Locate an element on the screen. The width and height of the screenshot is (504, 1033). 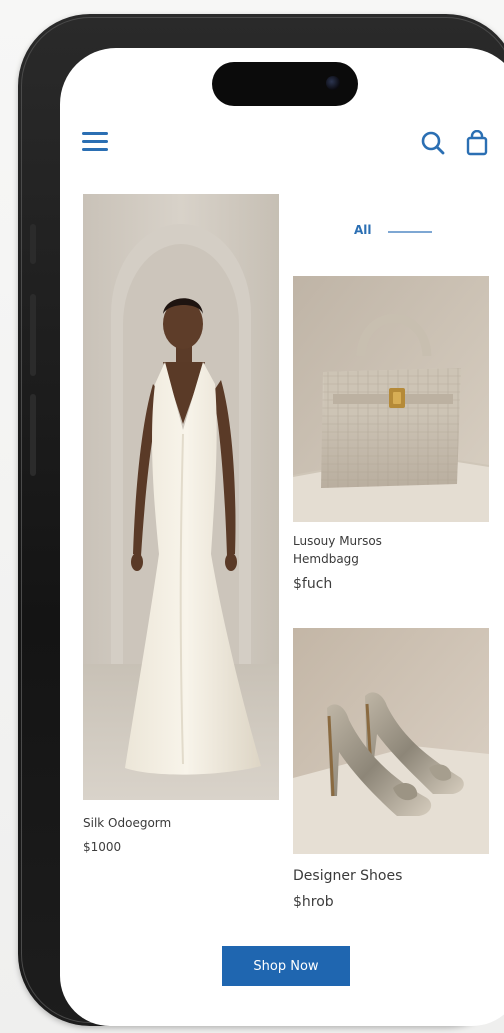
product-name: Silk Odoegorm is located at coordinates (127, 823).